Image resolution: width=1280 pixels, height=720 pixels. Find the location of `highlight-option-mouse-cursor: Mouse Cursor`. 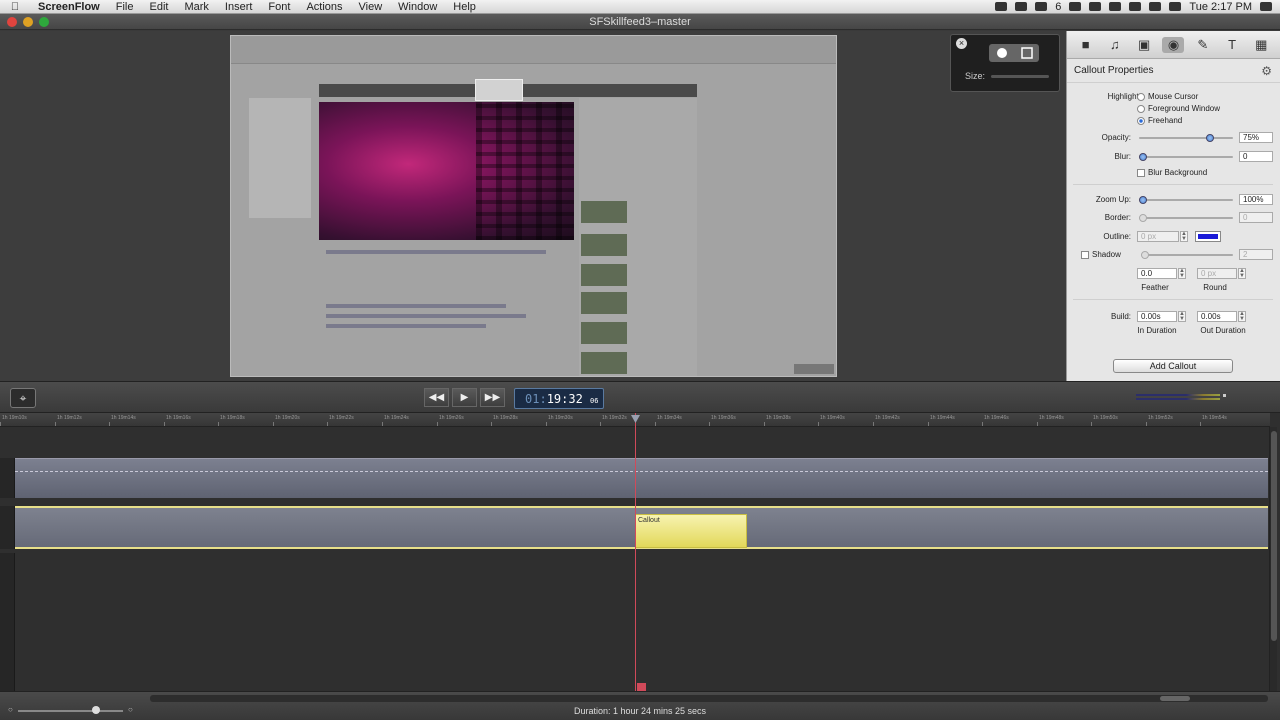

highlight-option-mouse-cursor: Mouse Cursor is located at coordinates (1167, 96).